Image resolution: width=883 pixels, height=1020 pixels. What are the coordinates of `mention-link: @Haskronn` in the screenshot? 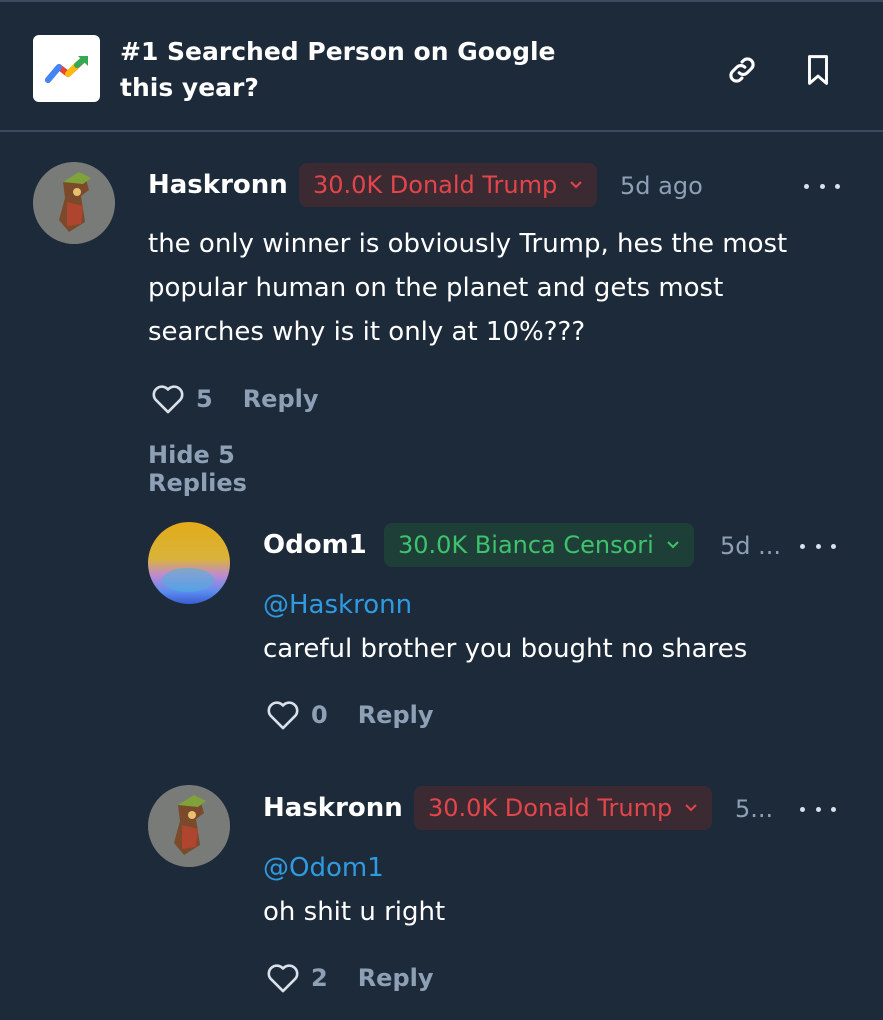 It's located at (337, 605).